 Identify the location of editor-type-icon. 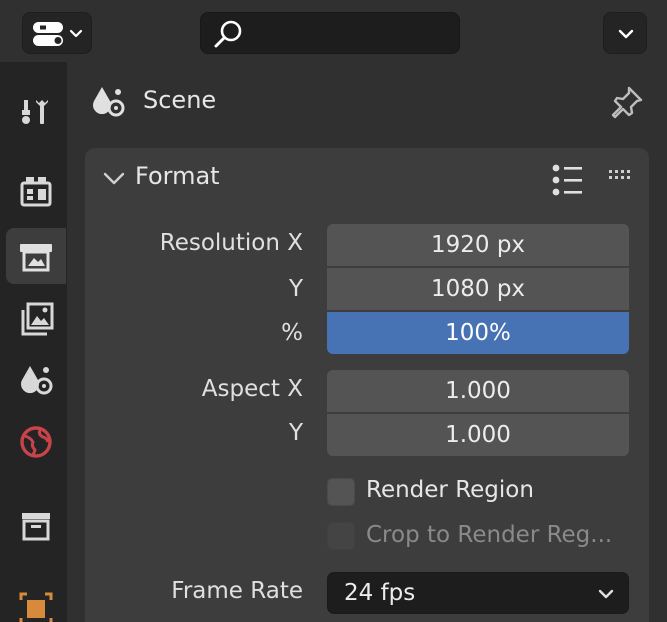
(58, 34).